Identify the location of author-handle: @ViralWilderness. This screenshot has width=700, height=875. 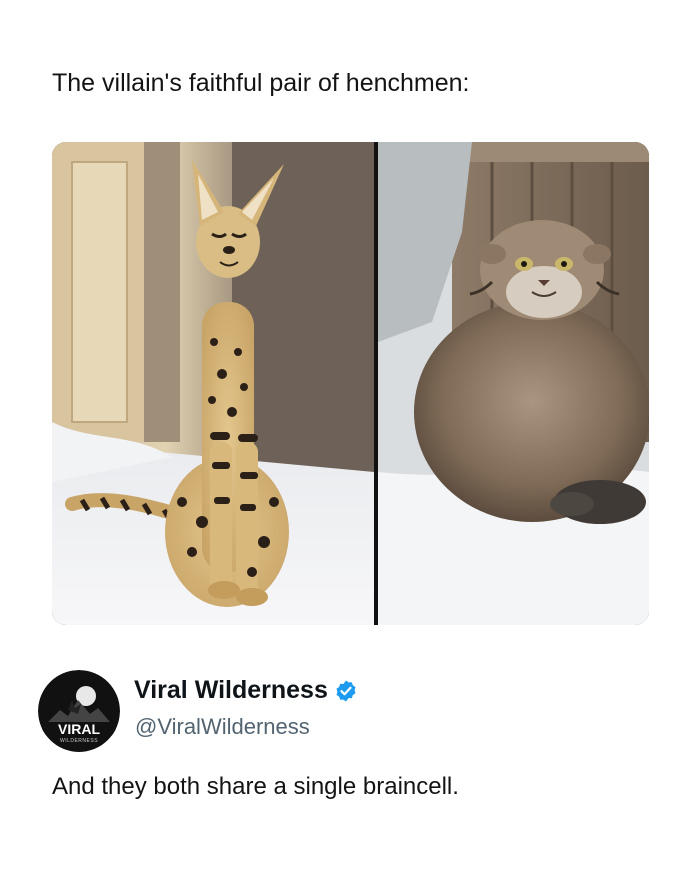
(222, 727).